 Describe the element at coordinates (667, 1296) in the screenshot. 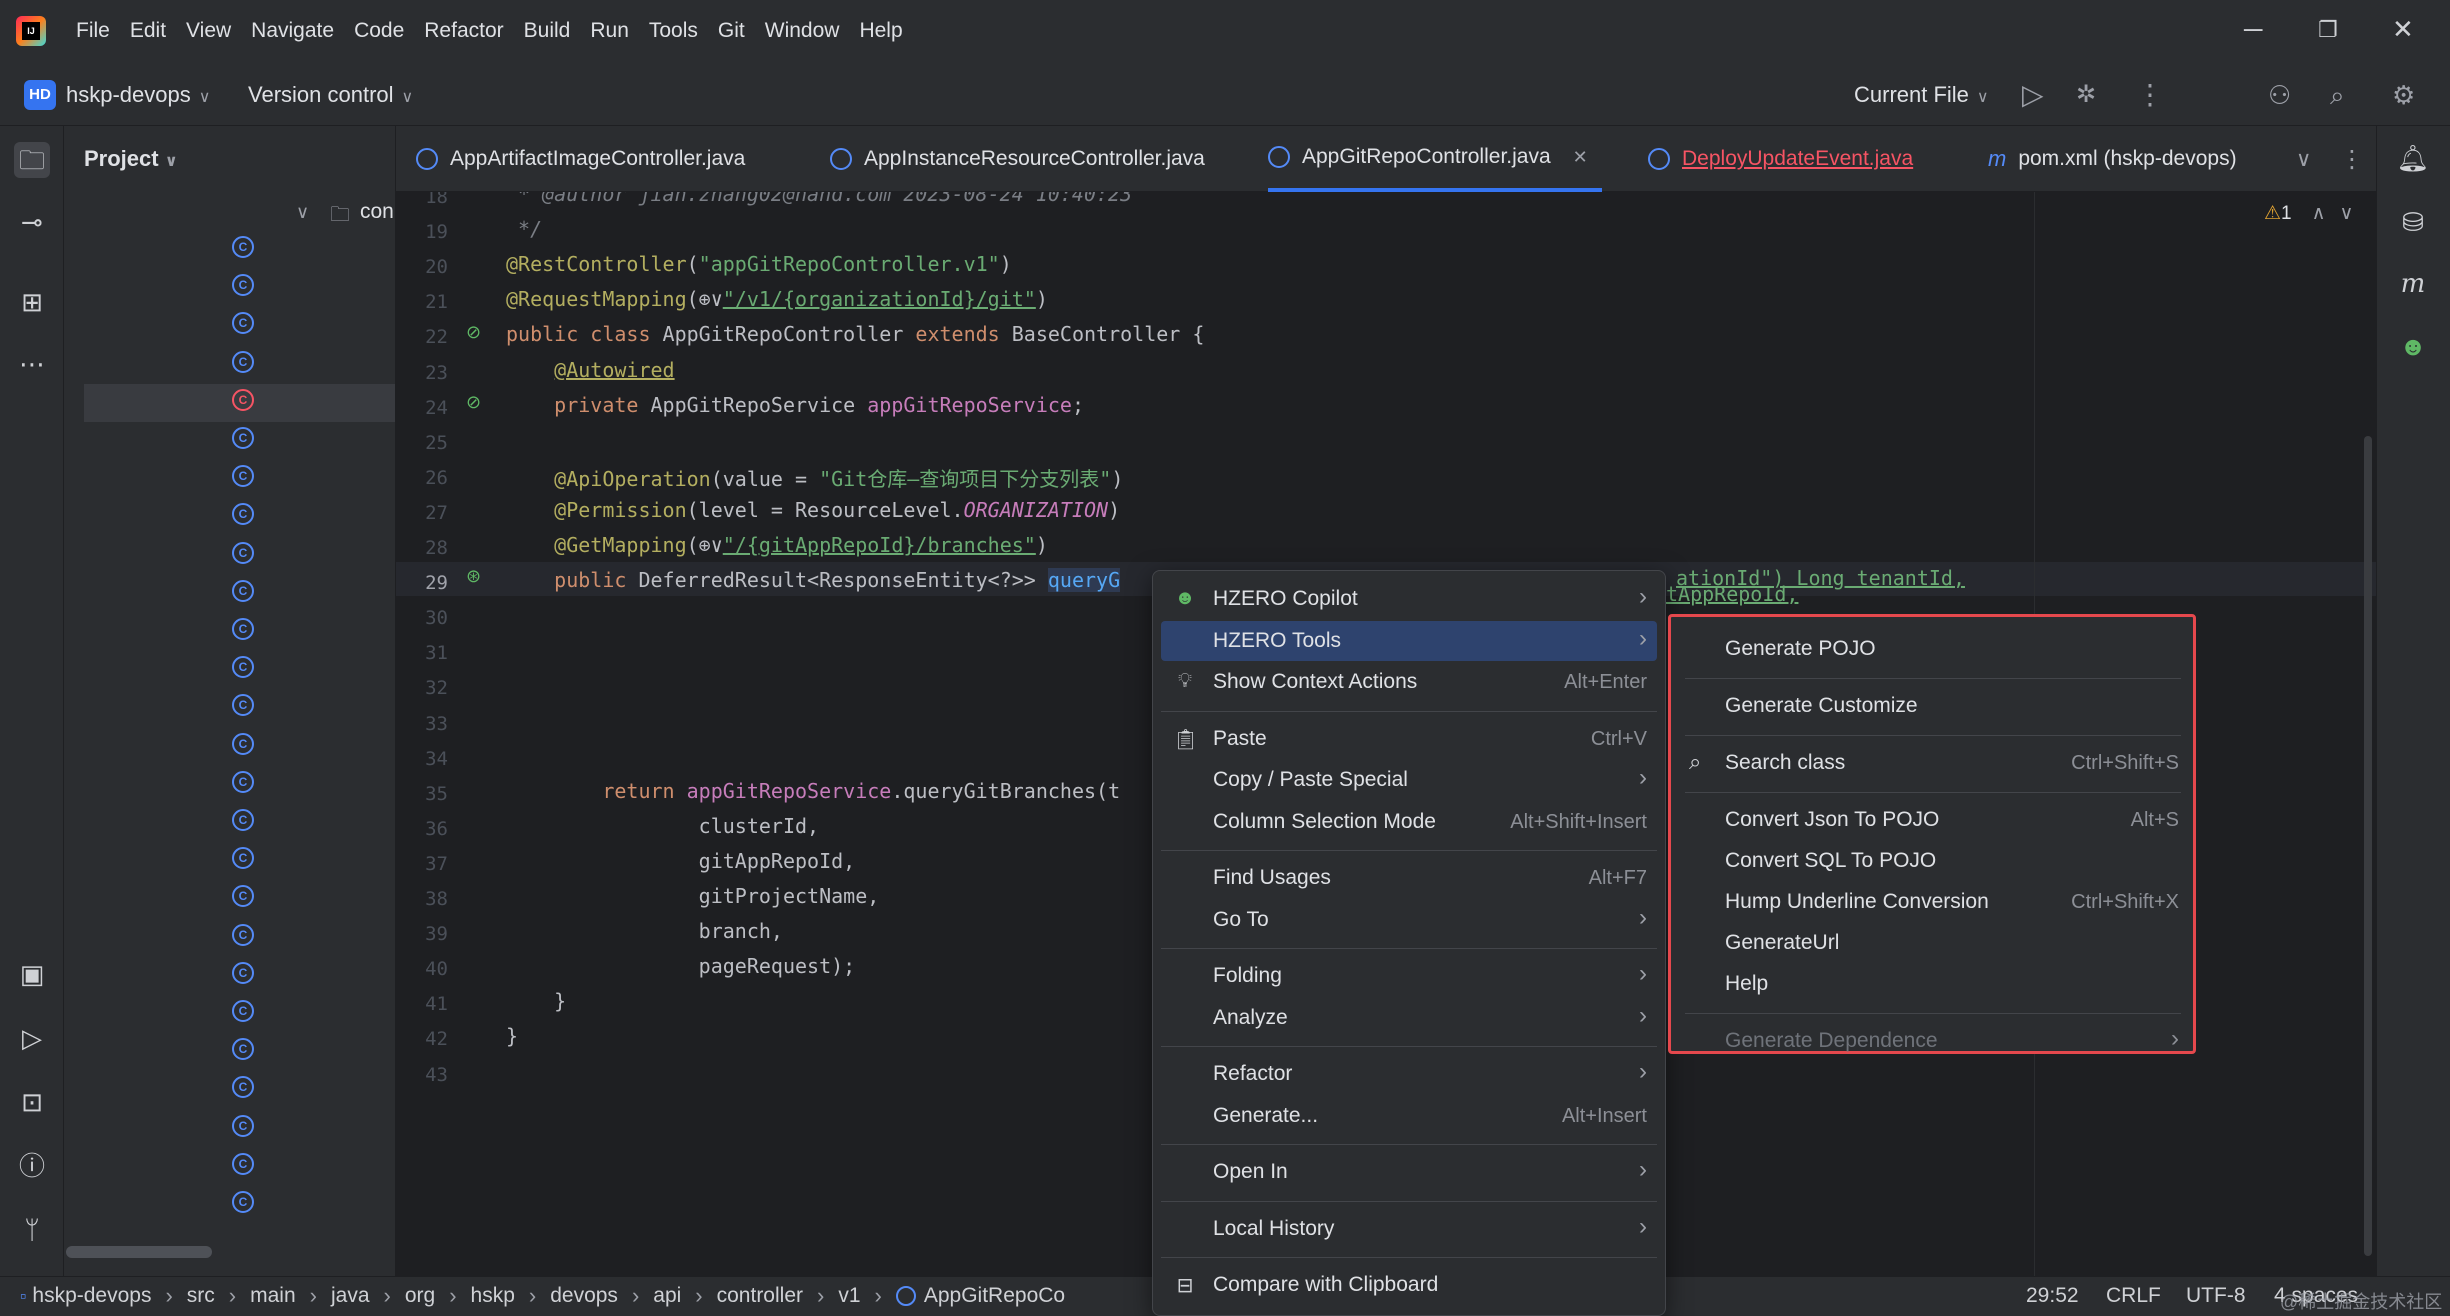

I see `breadcrumb-item: api` at that location.